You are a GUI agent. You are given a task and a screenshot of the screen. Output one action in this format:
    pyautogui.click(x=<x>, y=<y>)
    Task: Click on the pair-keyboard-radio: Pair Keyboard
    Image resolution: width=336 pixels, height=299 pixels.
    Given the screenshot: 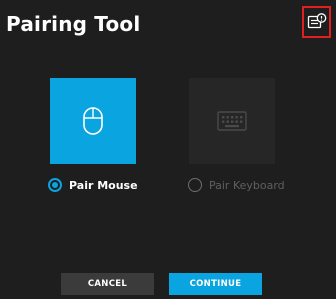 What is the action you would take?
    pyautogui.click(x=236, y=185)
    